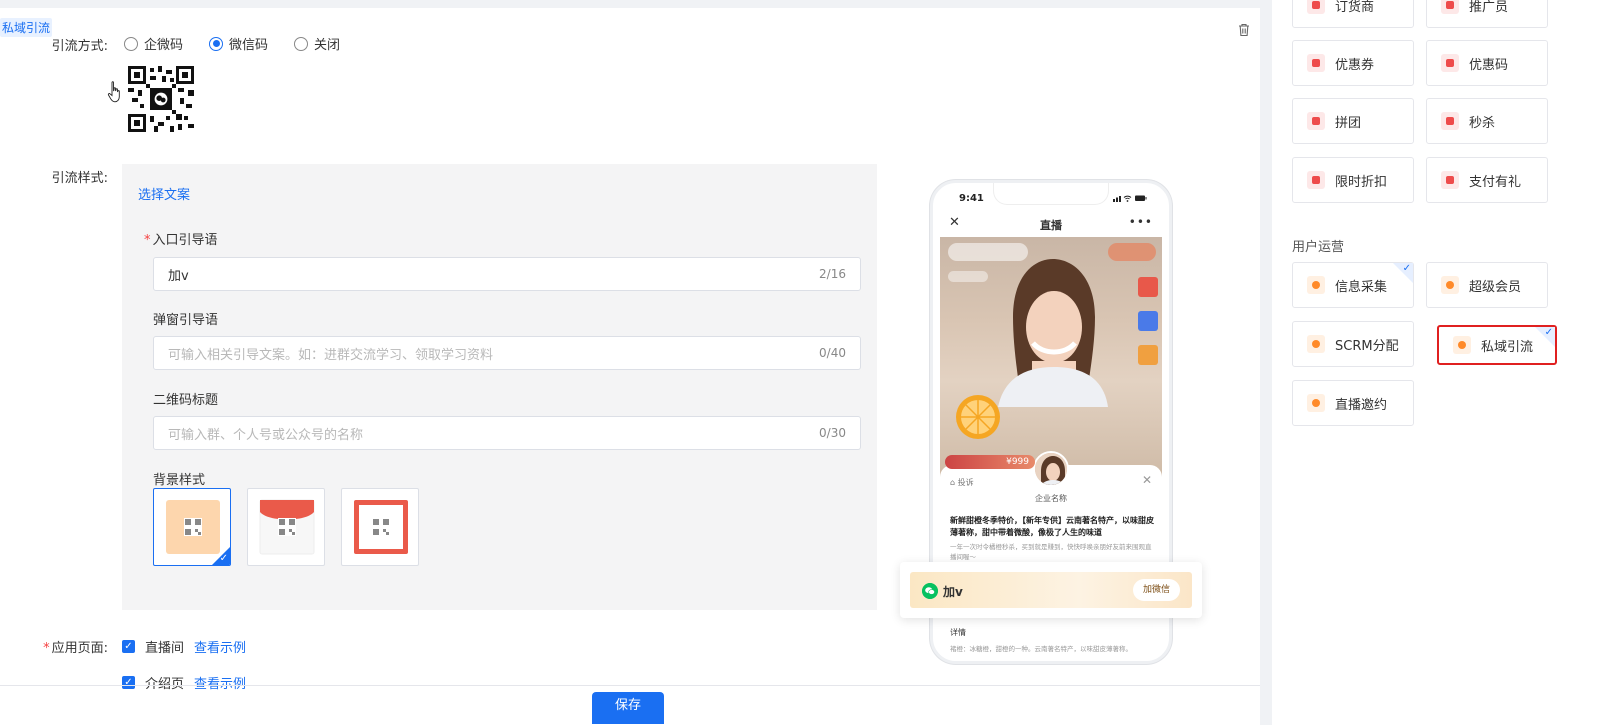 The image size is (1608, 725). What do you see at coordinates (165, 684) in the screenshot?
I see `apply-page-name: 介绍页` at bounding box center [165, 684].